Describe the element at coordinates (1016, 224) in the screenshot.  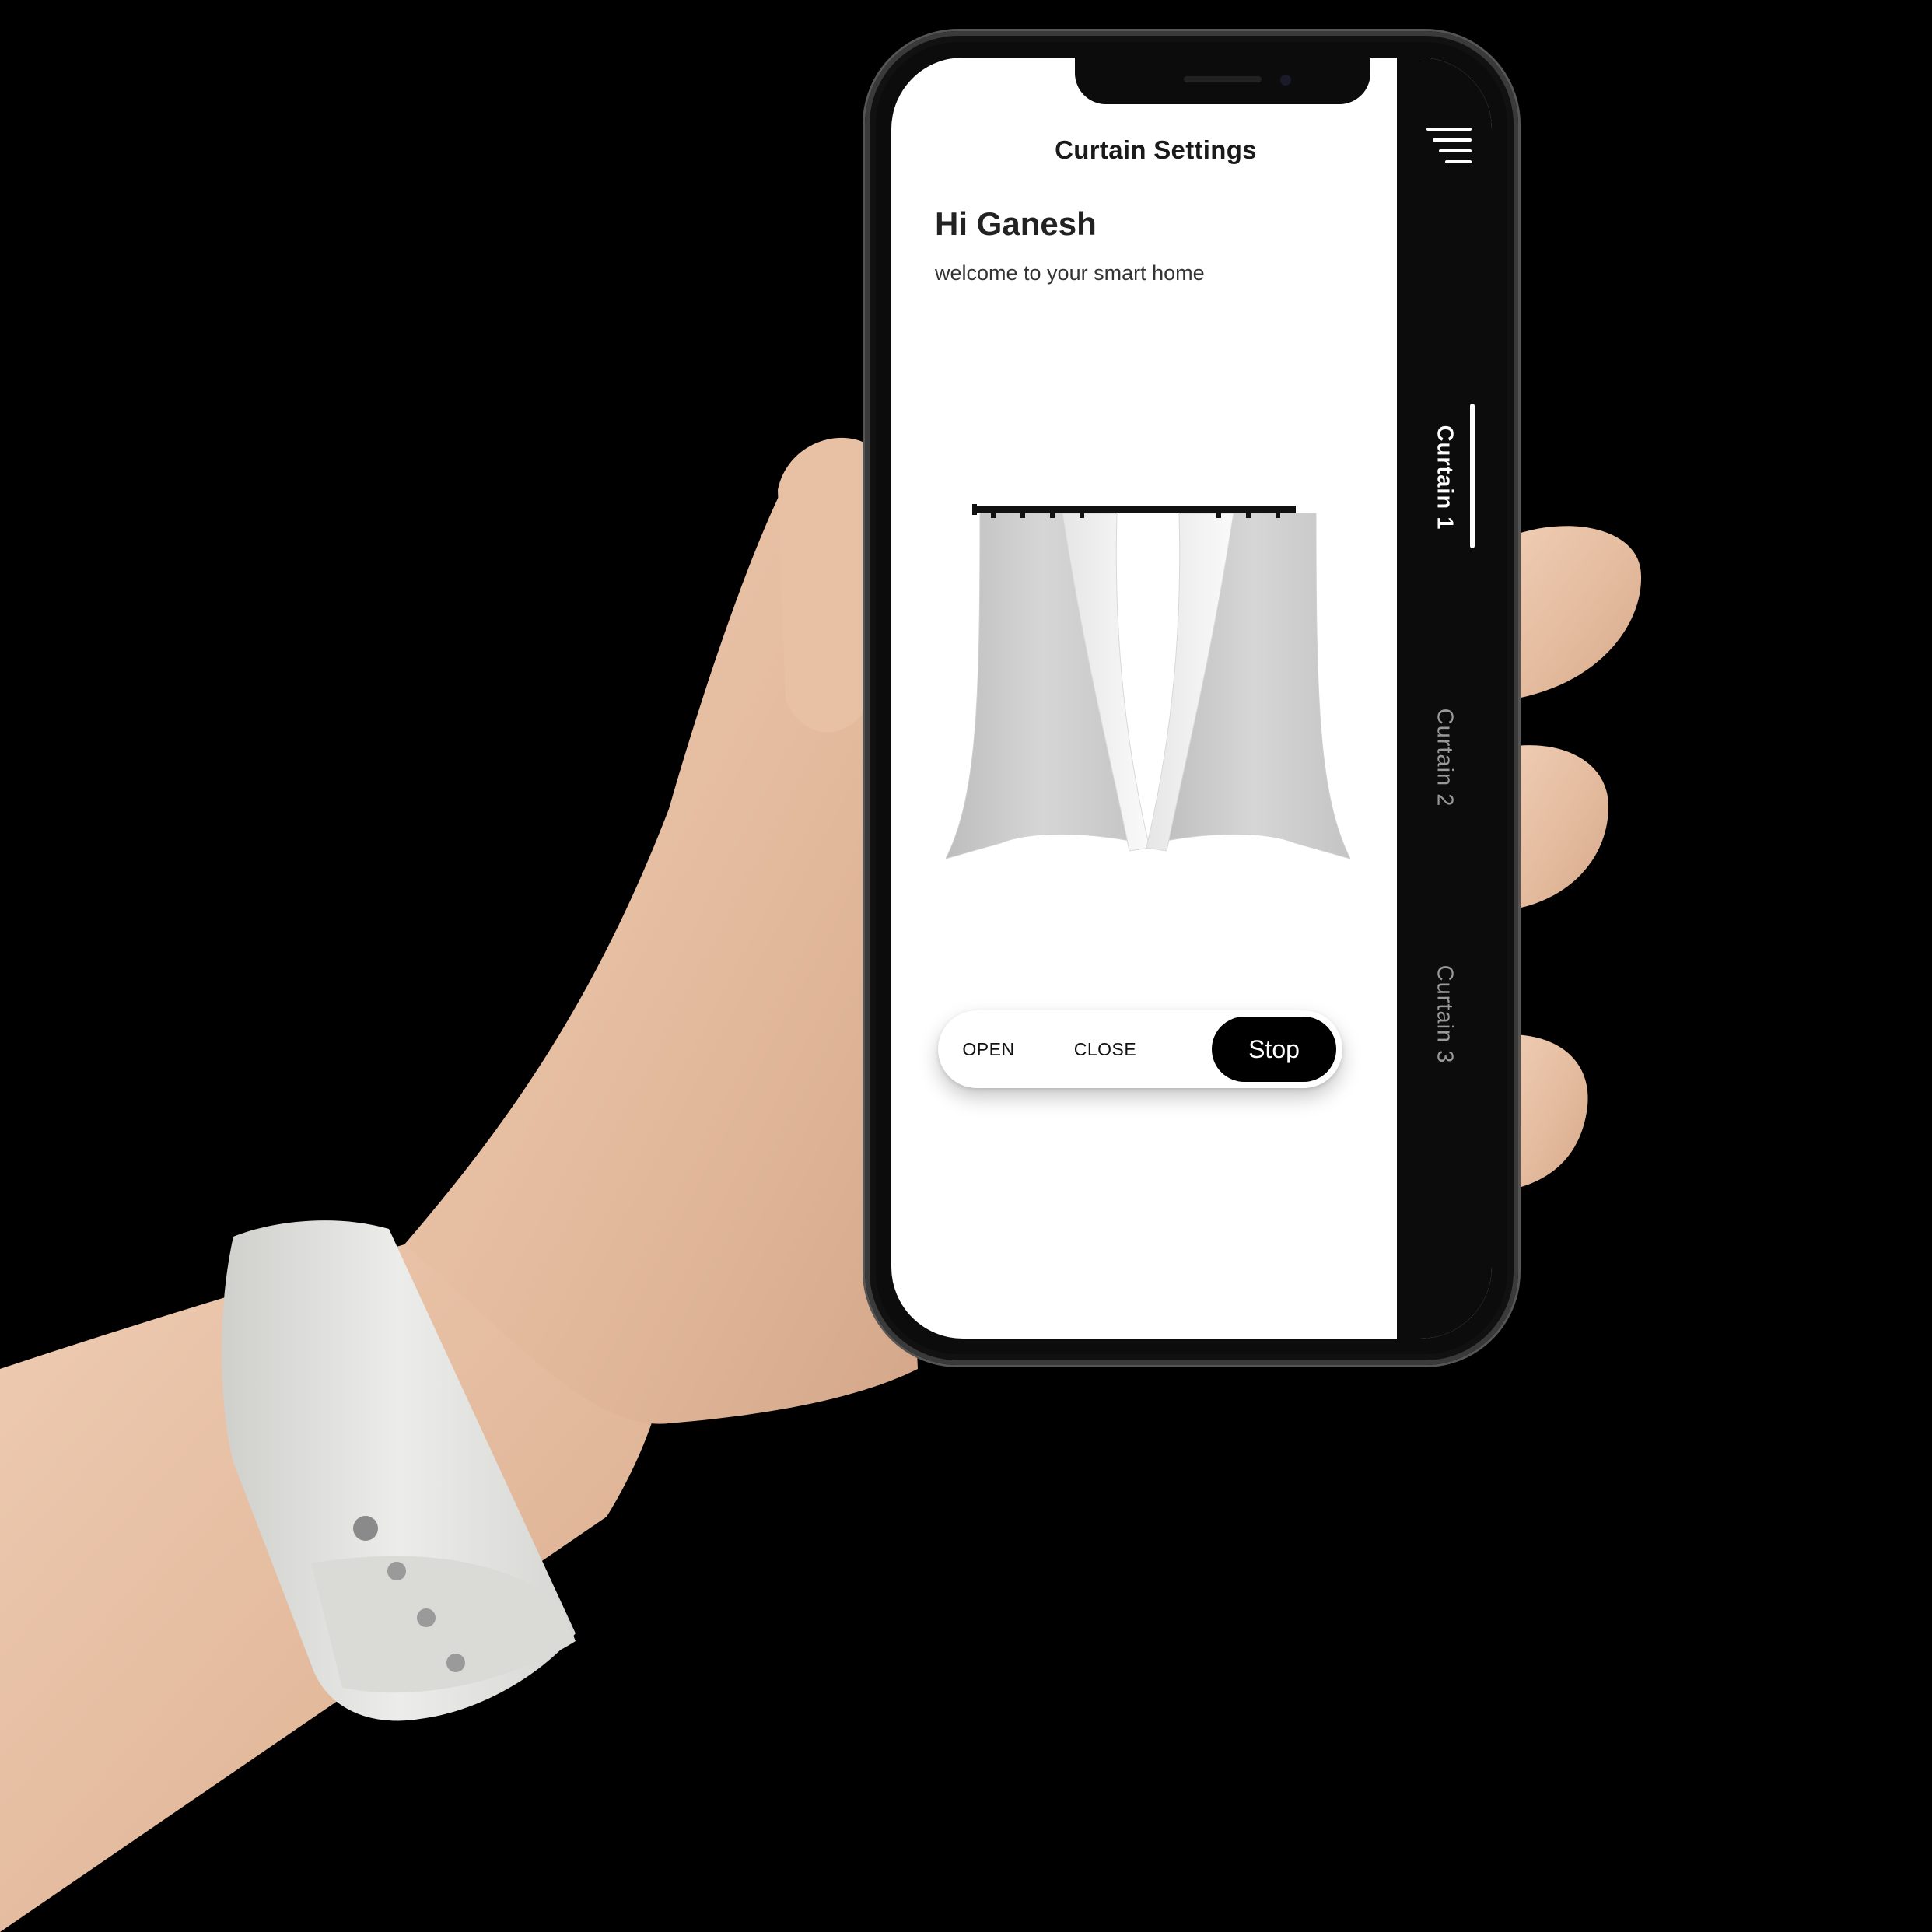
I see `greeting-heading: Hi Ganesh` at that location.